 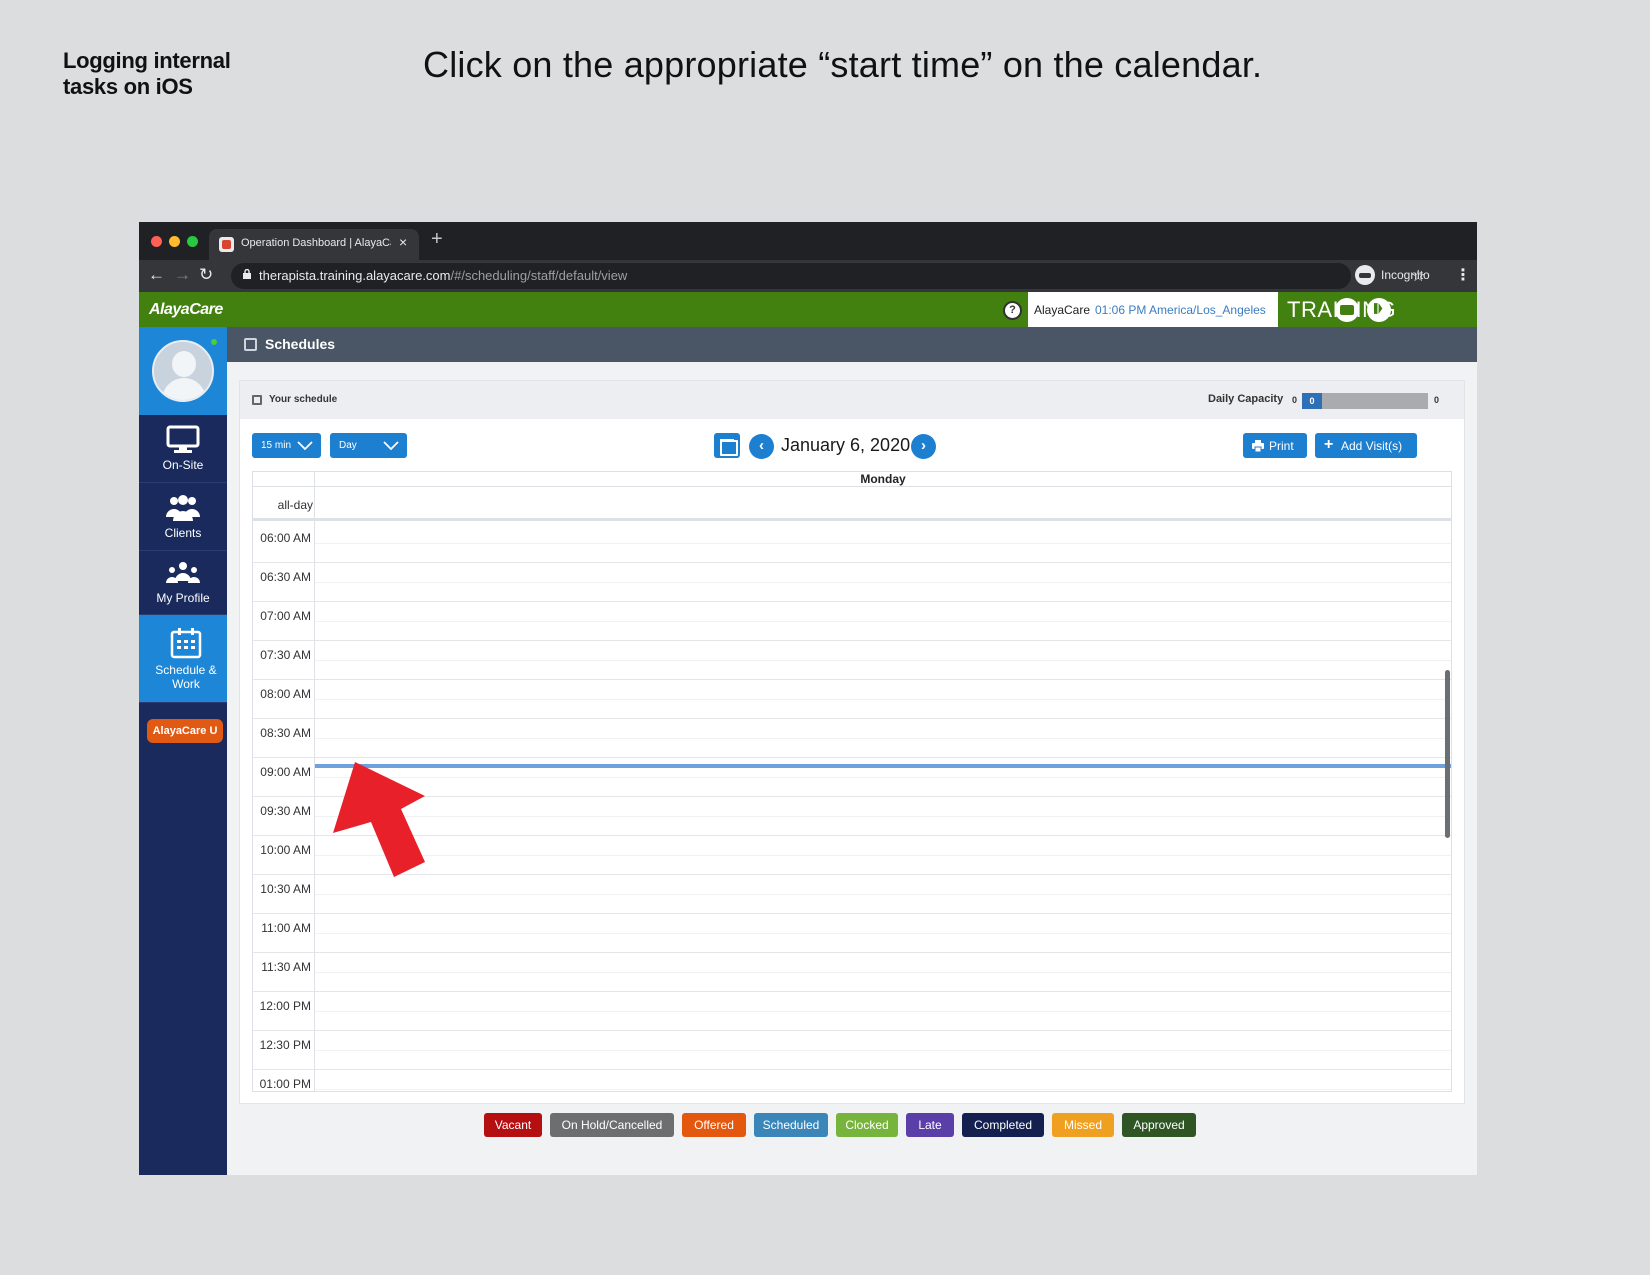 I want to click on view-select: Day, so click(x=368, y=445).